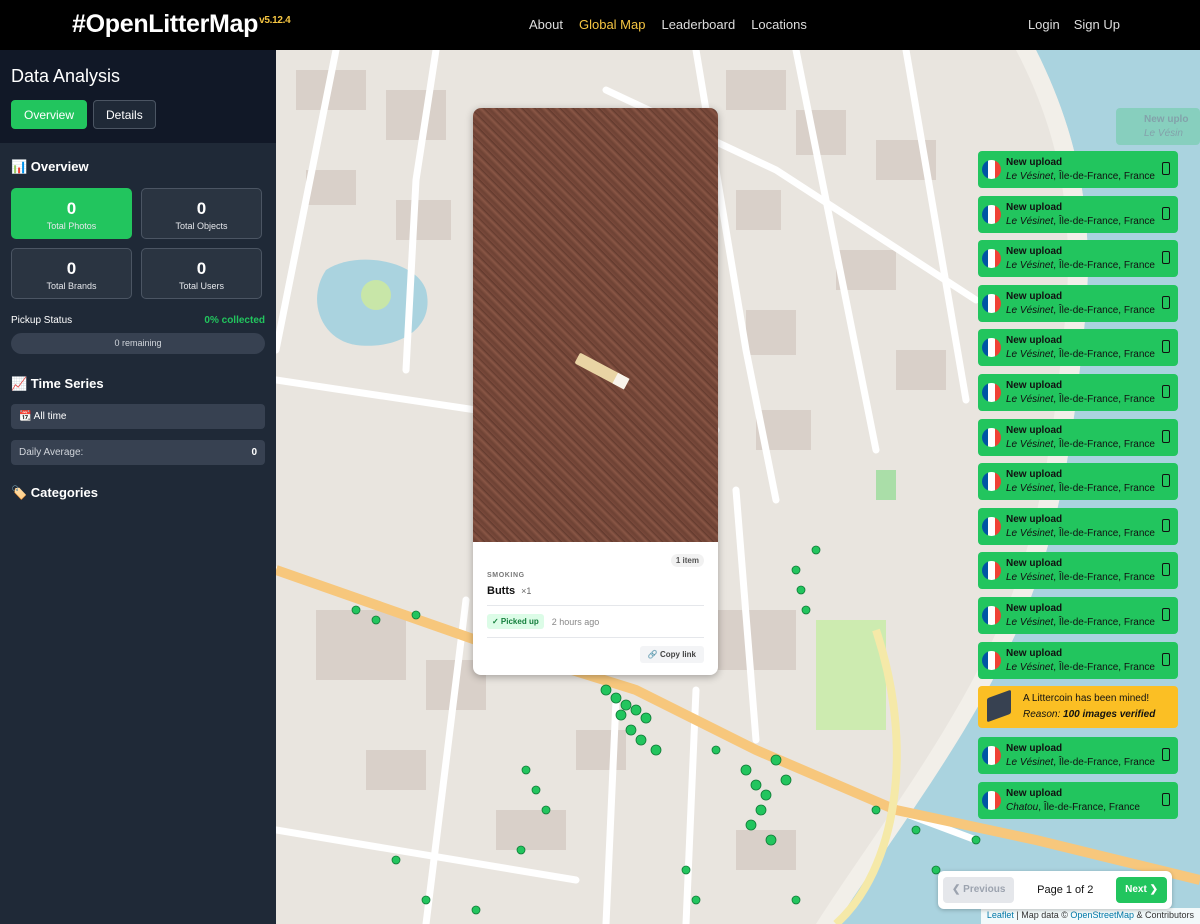 This screenshot has height=924, width=1200. What do you see at coordinates (1136, 889) in the screenshot?
I see `next-label: Next` at bounding box center [1136, 889].